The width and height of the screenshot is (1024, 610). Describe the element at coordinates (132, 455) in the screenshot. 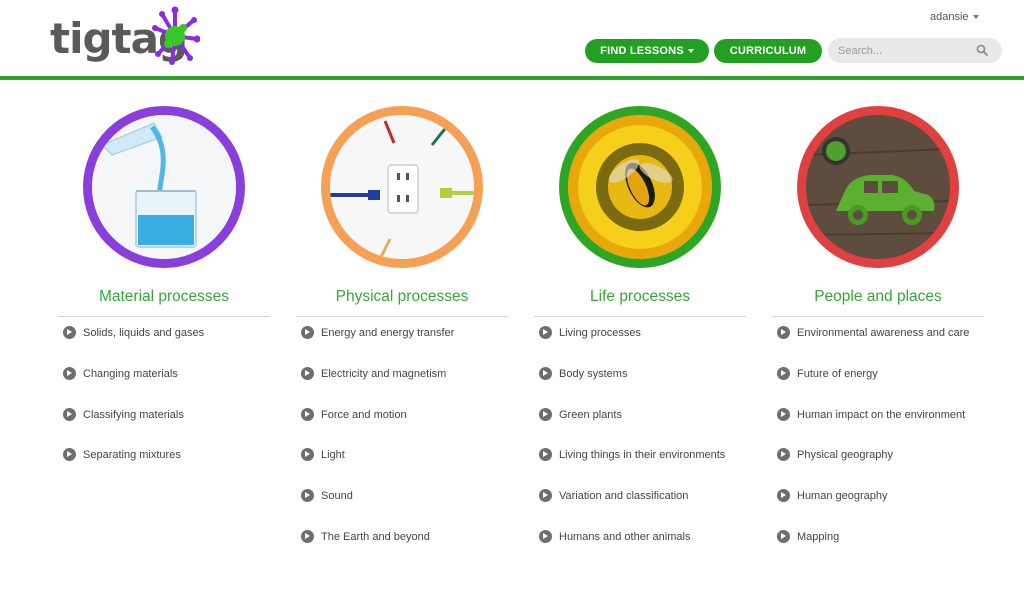

I see `list-item-label: Separating mixtures` at that location.